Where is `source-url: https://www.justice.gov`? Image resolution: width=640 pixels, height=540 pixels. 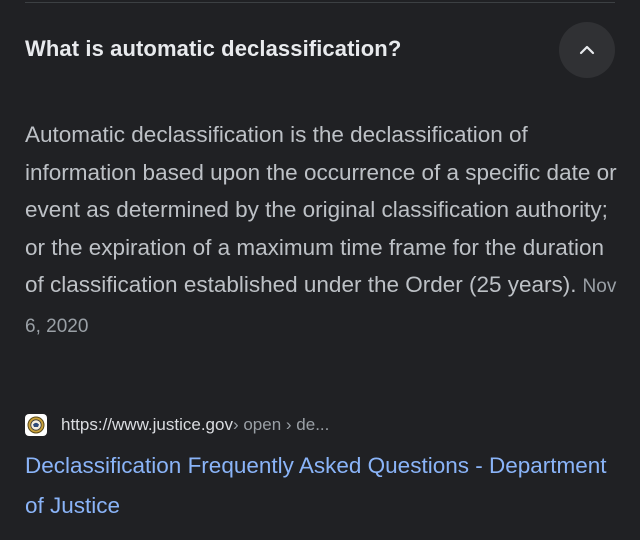 source-url: https://www.justice.gov is located at coordinates (147, 425).